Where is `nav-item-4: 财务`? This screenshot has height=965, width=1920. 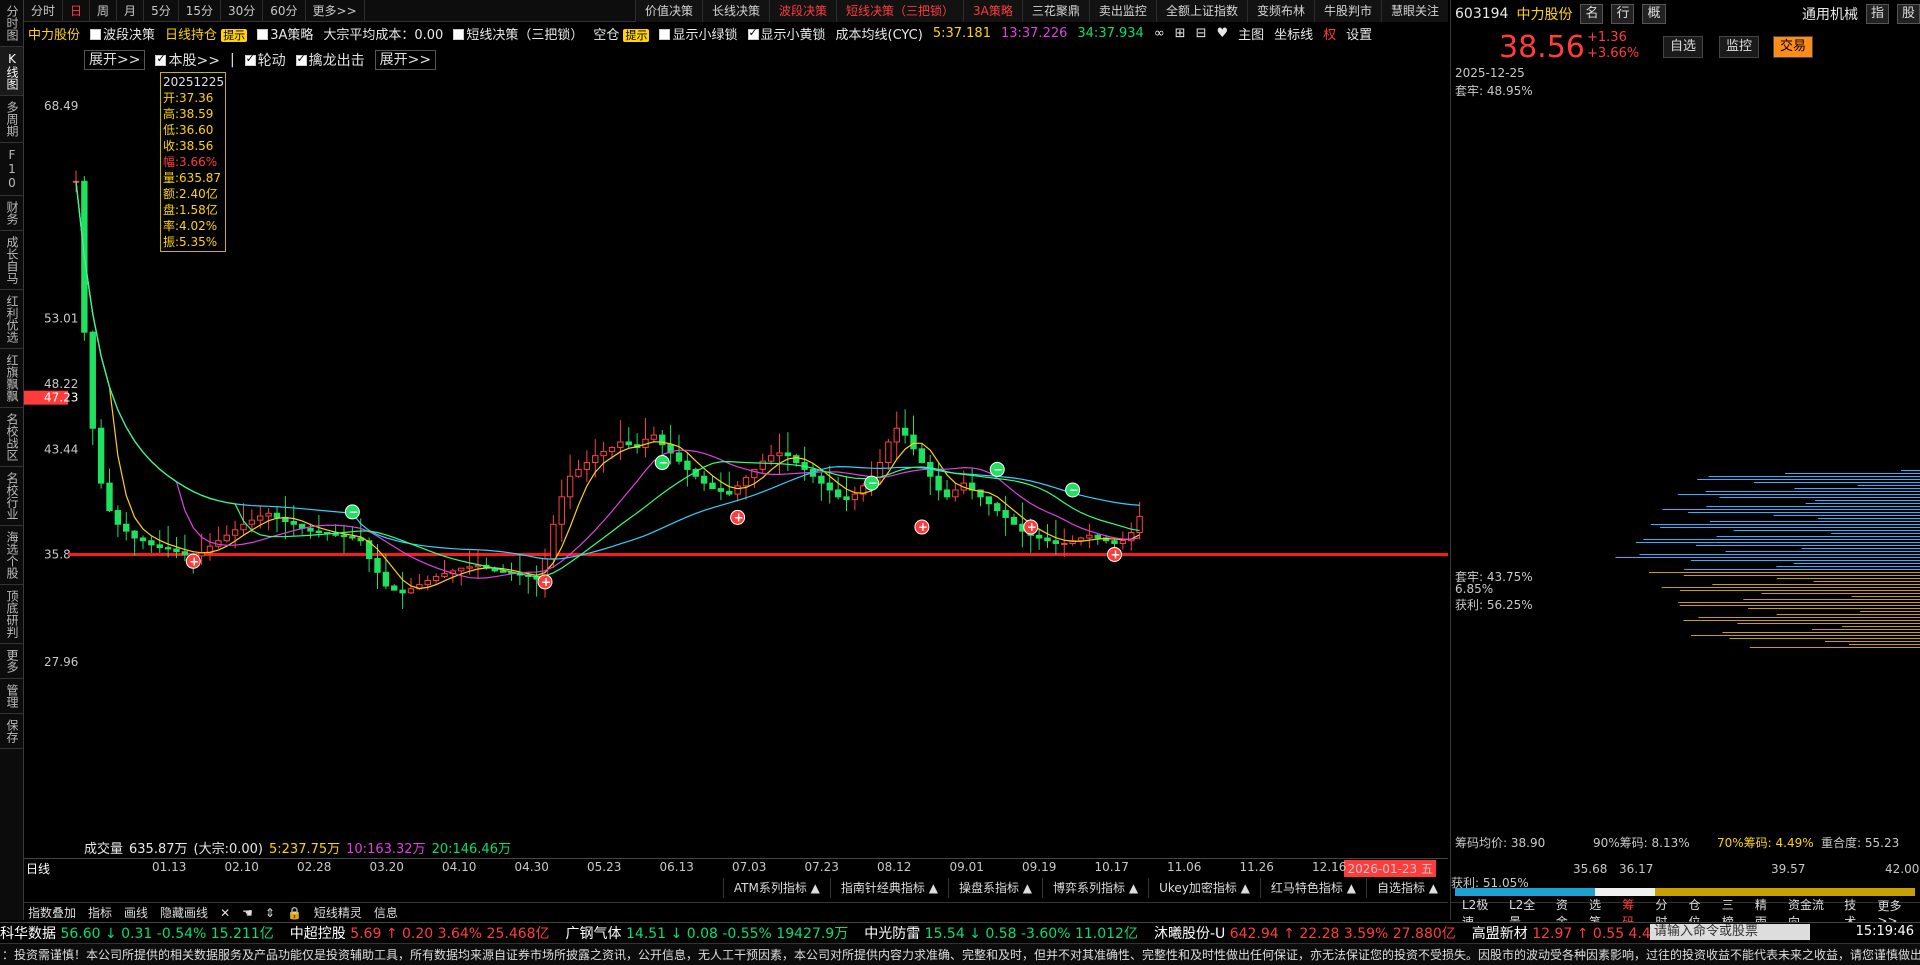 nav-item-4: 财务 is located at coordinates (11, 213).